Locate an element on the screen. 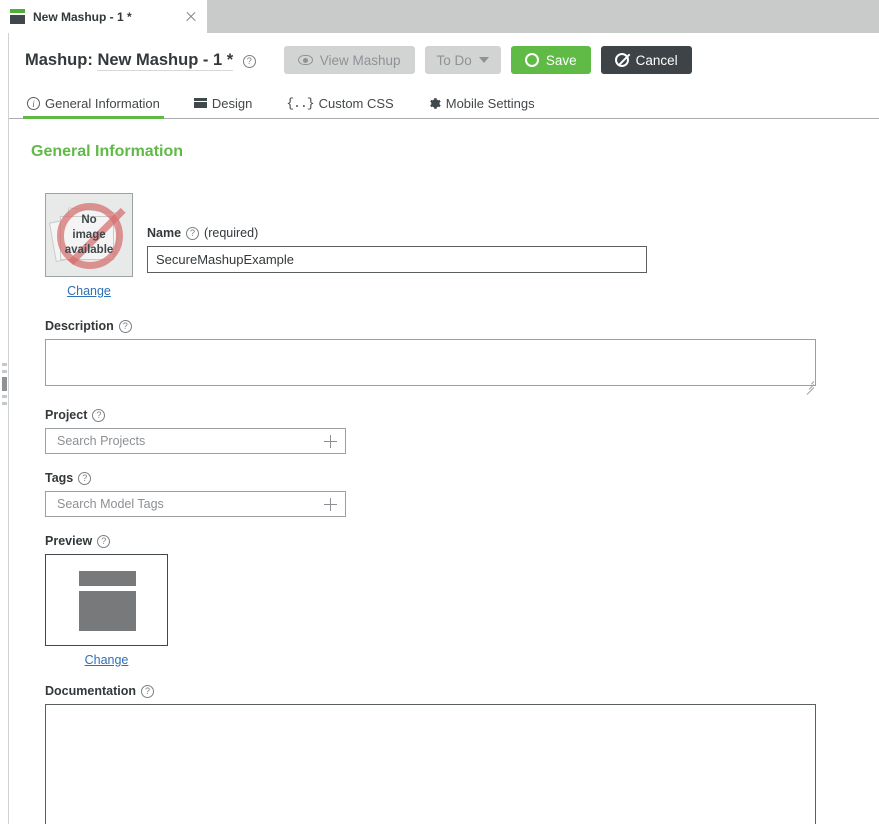  tags-label-text: Tags is located at coordinates (59, 478).